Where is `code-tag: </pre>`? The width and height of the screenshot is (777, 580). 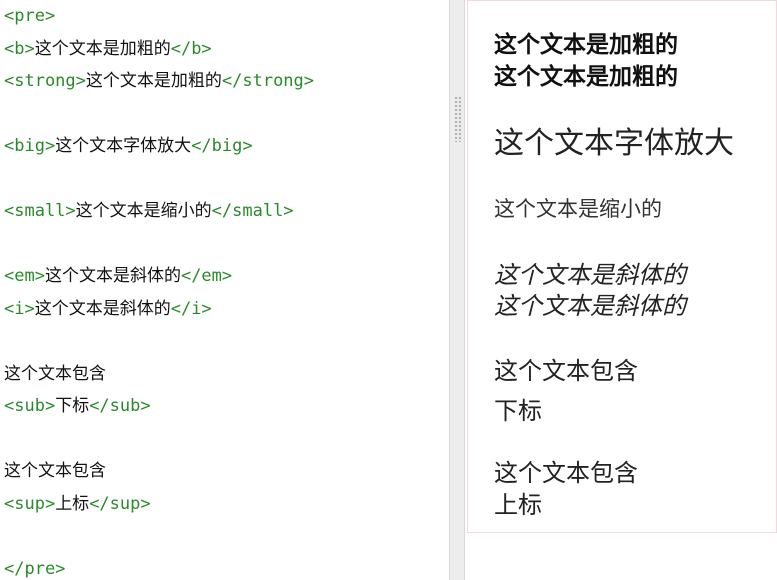 code-tag: </pre> is located at coordinates (35, 568).